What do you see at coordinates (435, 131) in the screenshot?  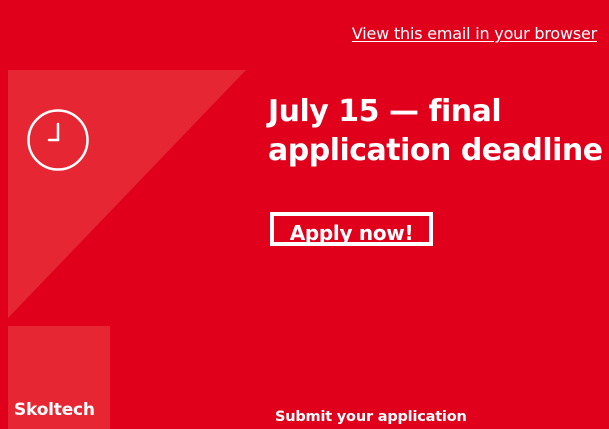 I see `deadline-headline: July 15 — final application deadline` at bounding box center [435, 131].